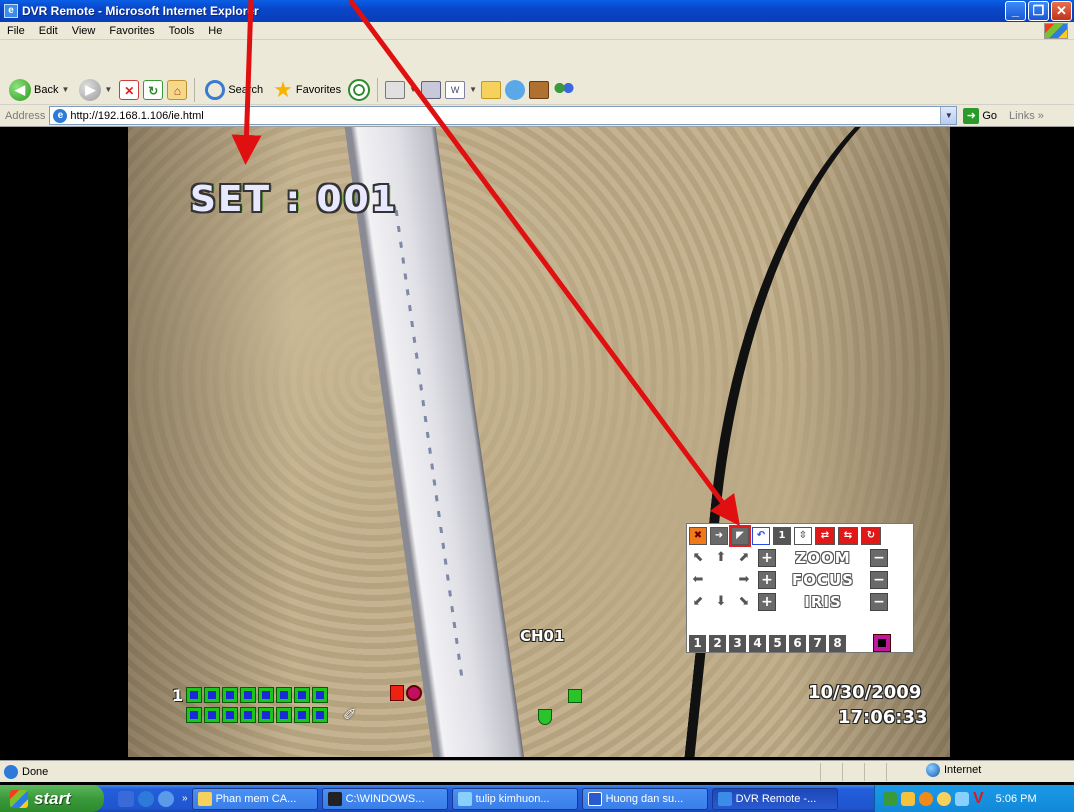  Describe the element at coordinates (871, 536) in the screenshot. I see `ptz-tour-icon: ↻` at that location.